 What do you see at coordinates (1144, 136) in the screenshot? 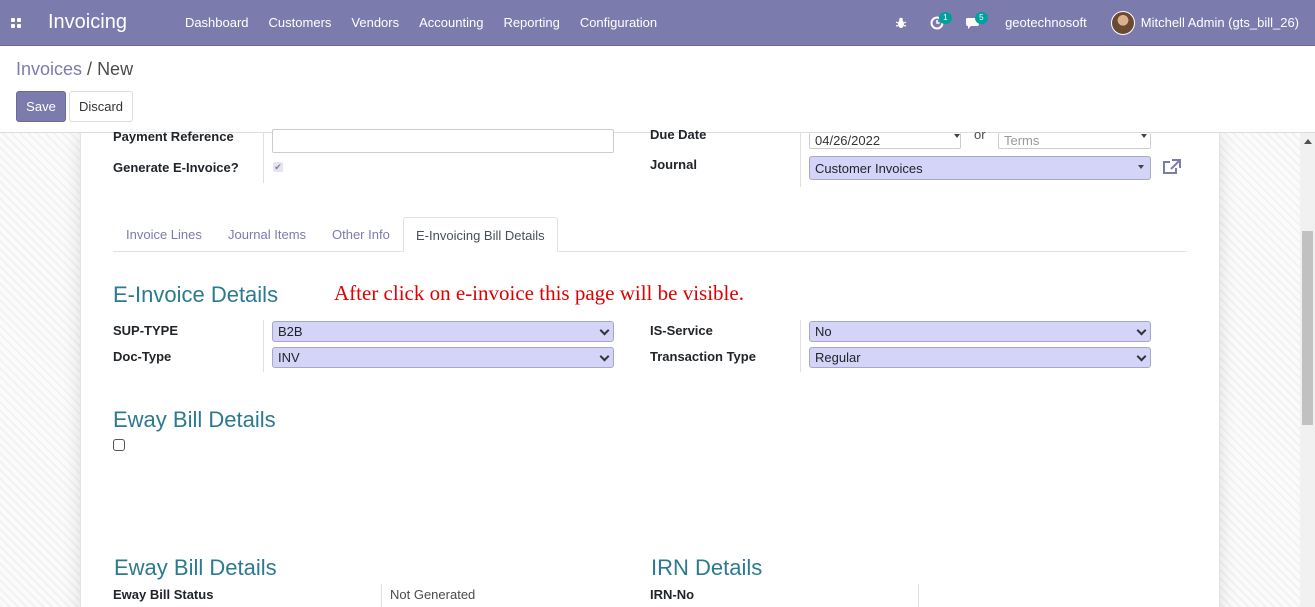
I see `terms-caret-icon` at bounding box center [1144, 136].